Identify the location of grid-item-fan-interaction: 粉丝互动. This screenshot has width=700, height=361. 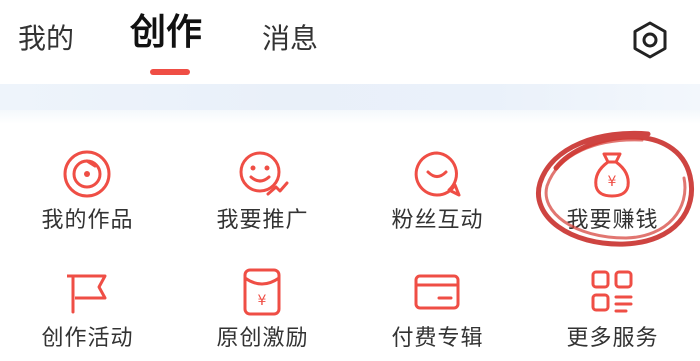
(437, 183).